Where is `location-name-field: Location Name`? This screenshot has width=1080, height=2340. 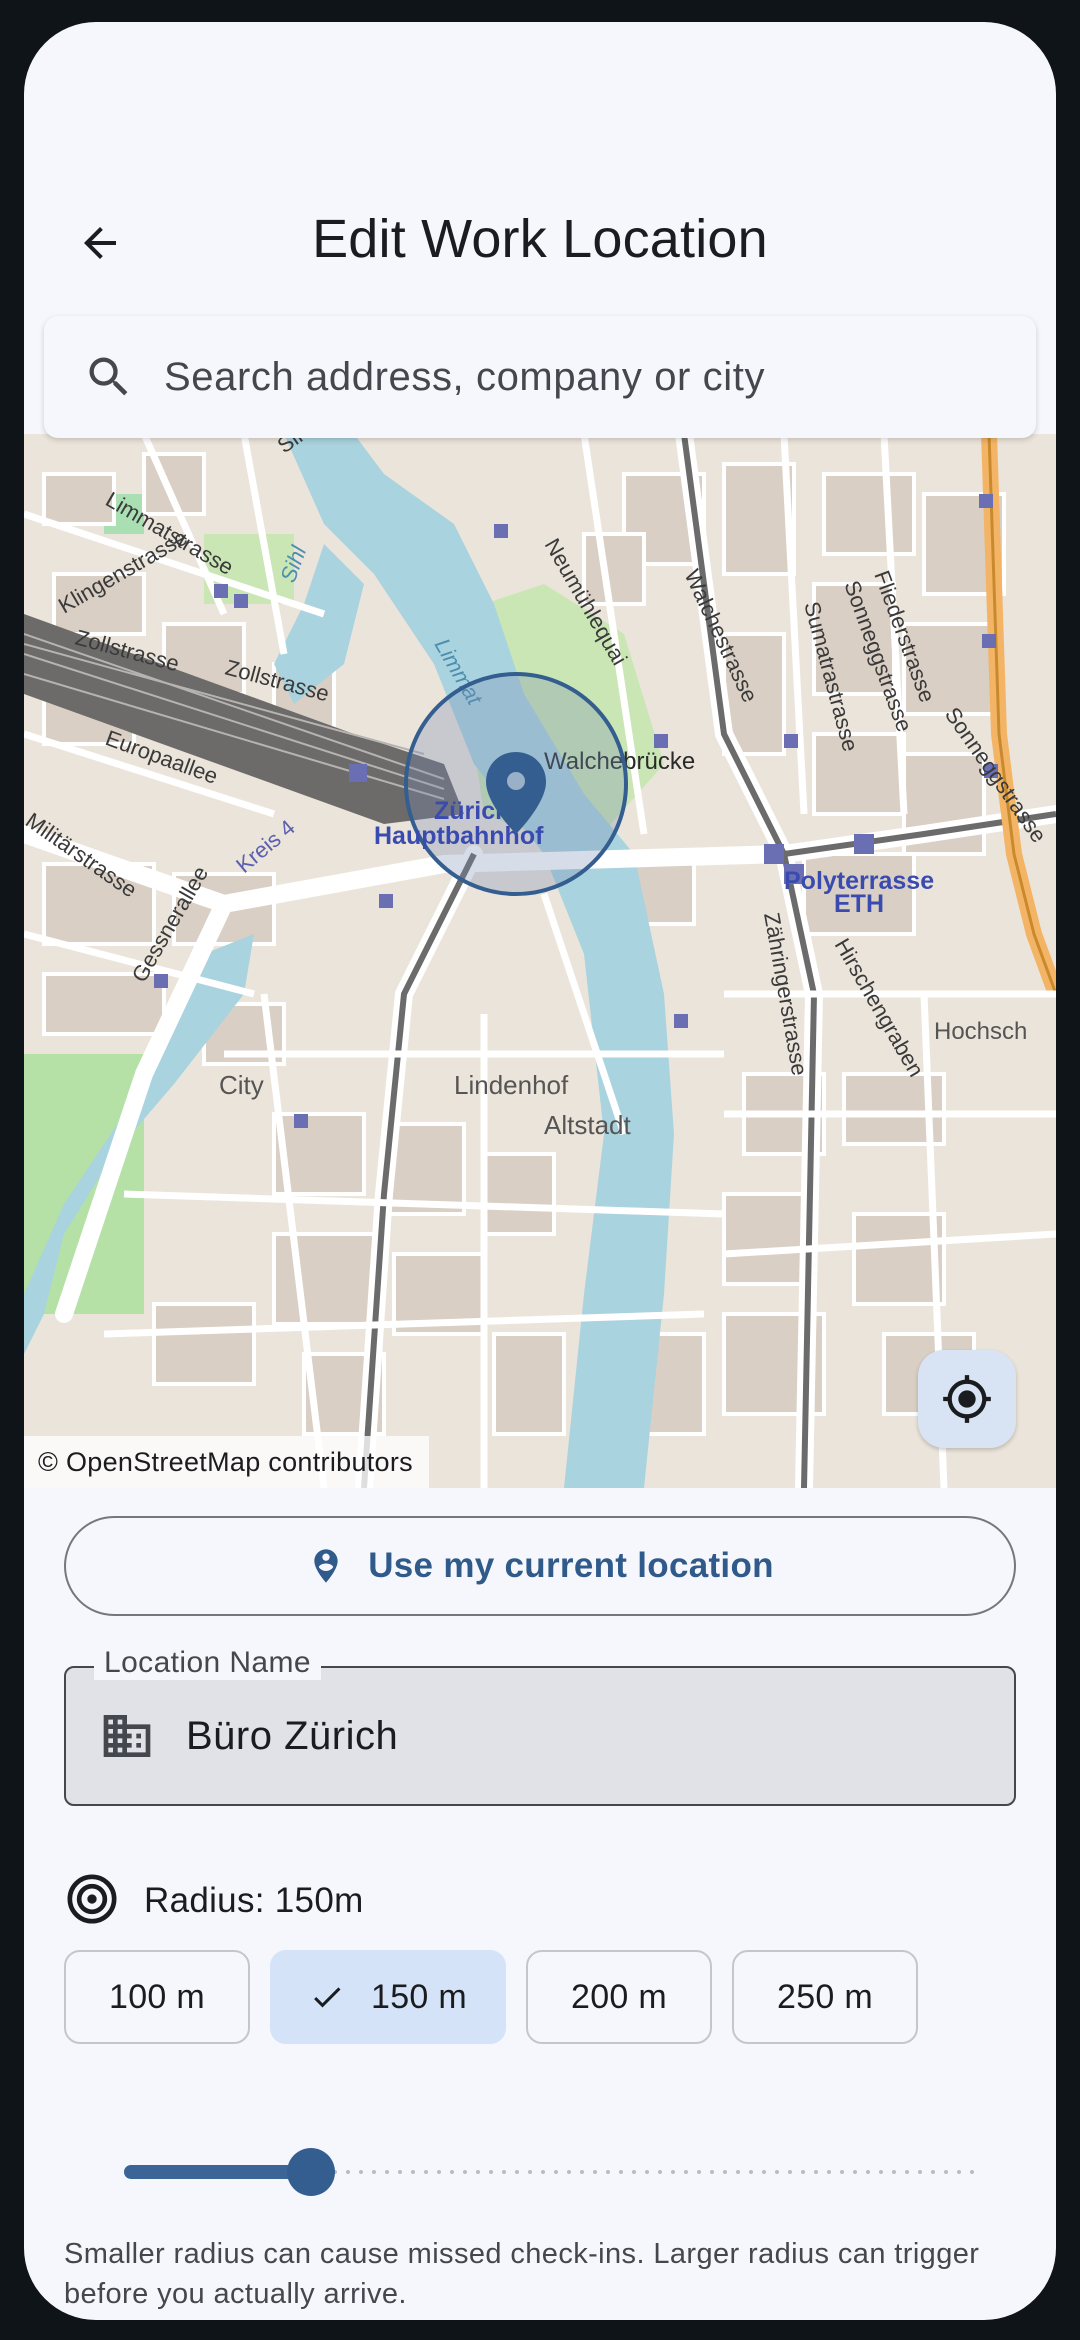
location-name-field: Location Name is located at coordinates (540, 1726).